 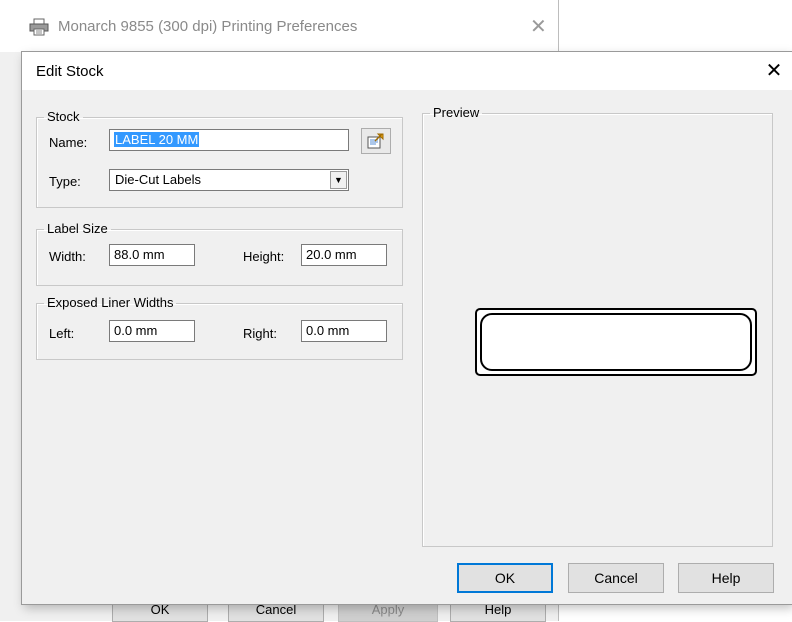 I want to click on name-input-value: LABEL 20 MM, so click(x=157, y=139).